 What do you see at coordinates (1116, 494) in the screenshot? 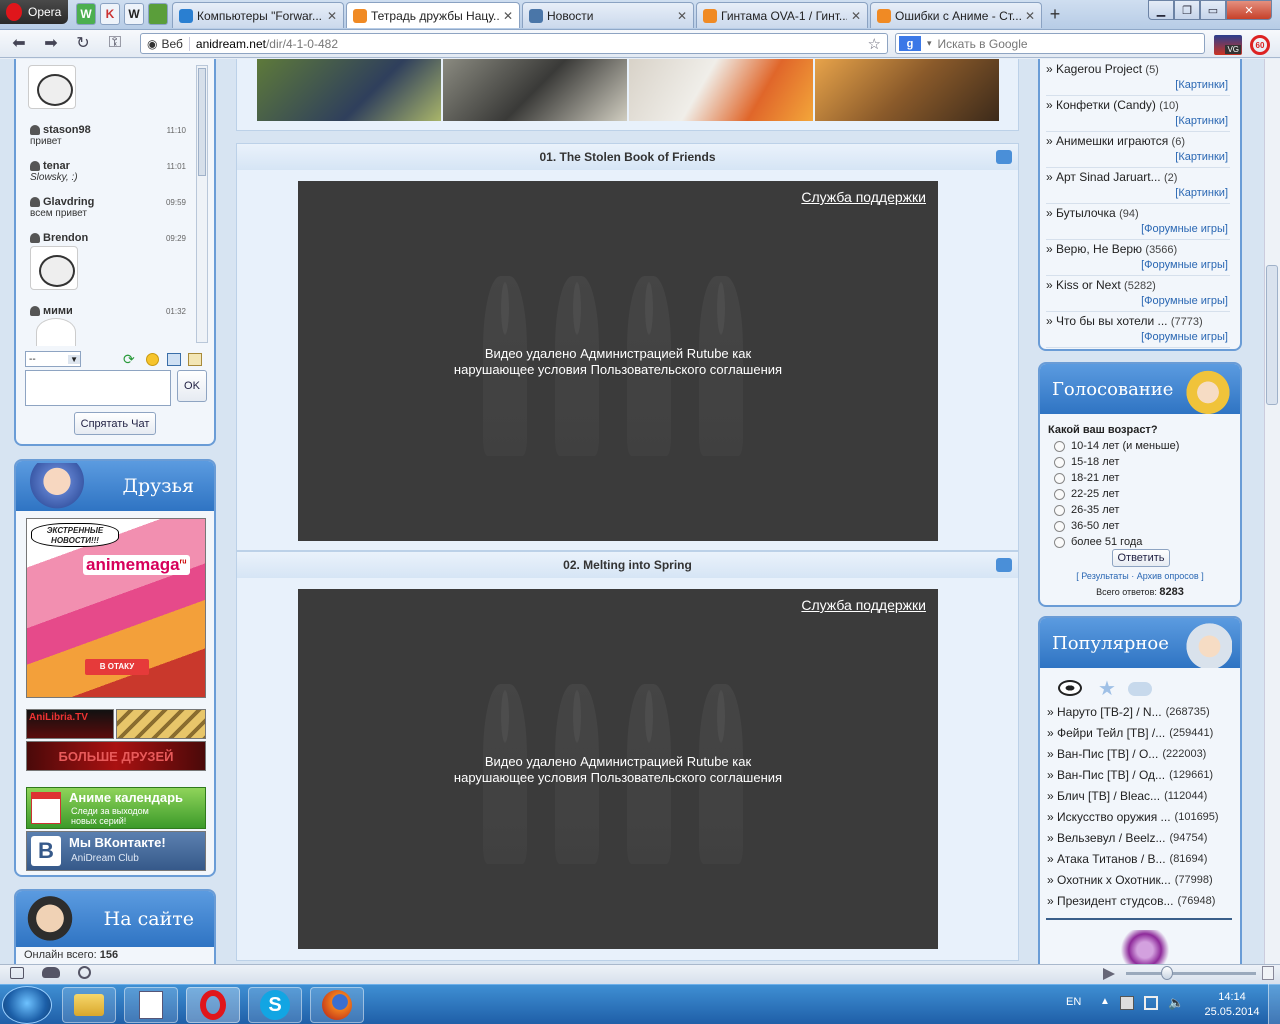
I see `poll-option: 22-25 лет` at bounding box center [1116, 494].